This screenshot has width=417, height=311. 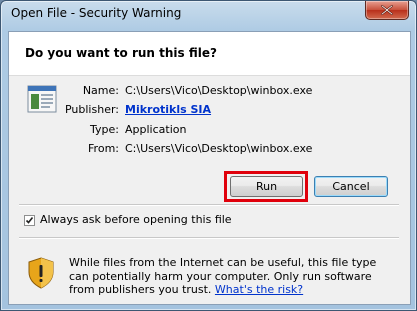 I want to click on name-value: C:\Users\Vico\Desktop\winbox.exe, so click(x=219, y=90).